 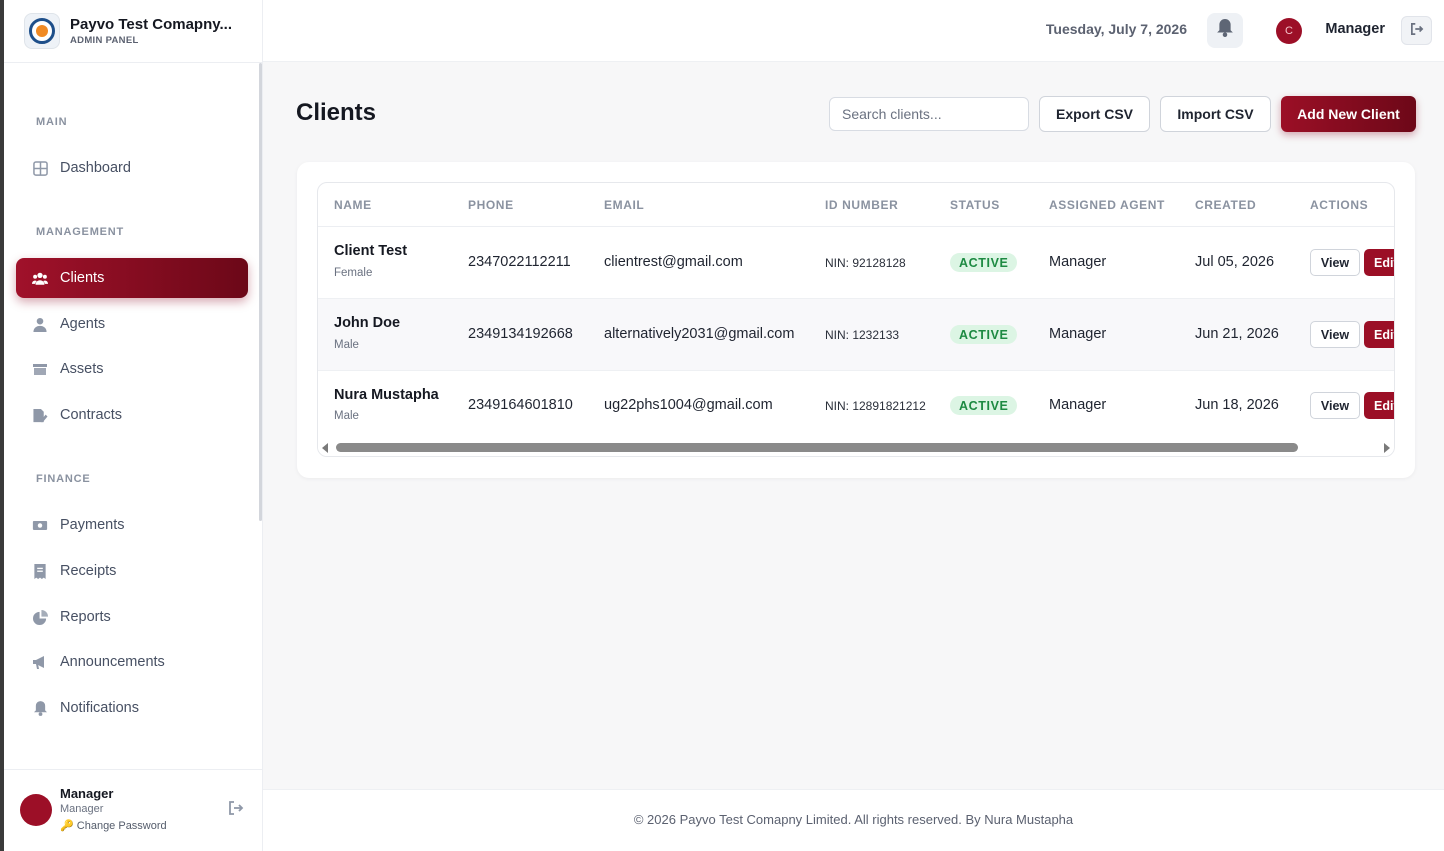 I want to click on users-icon, so click(x=40, y=278).